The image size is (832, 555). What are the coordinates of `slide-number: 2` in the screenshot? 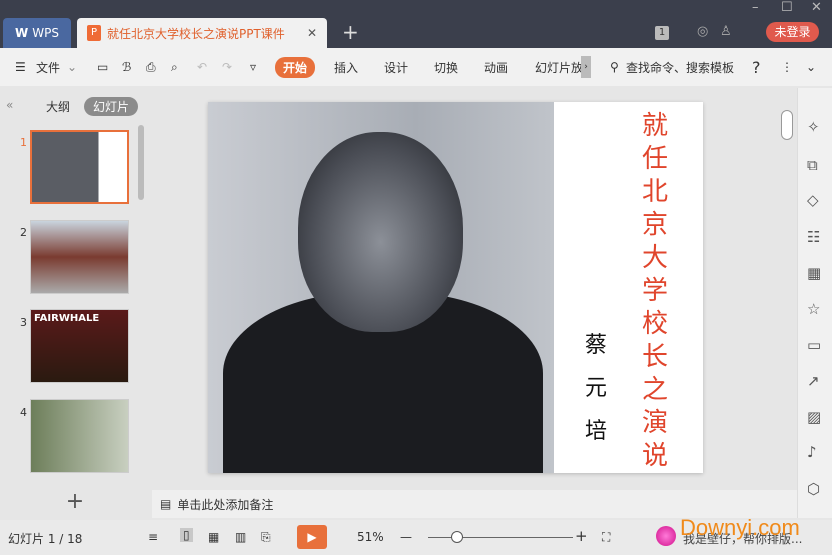 It's located at (23, 232).